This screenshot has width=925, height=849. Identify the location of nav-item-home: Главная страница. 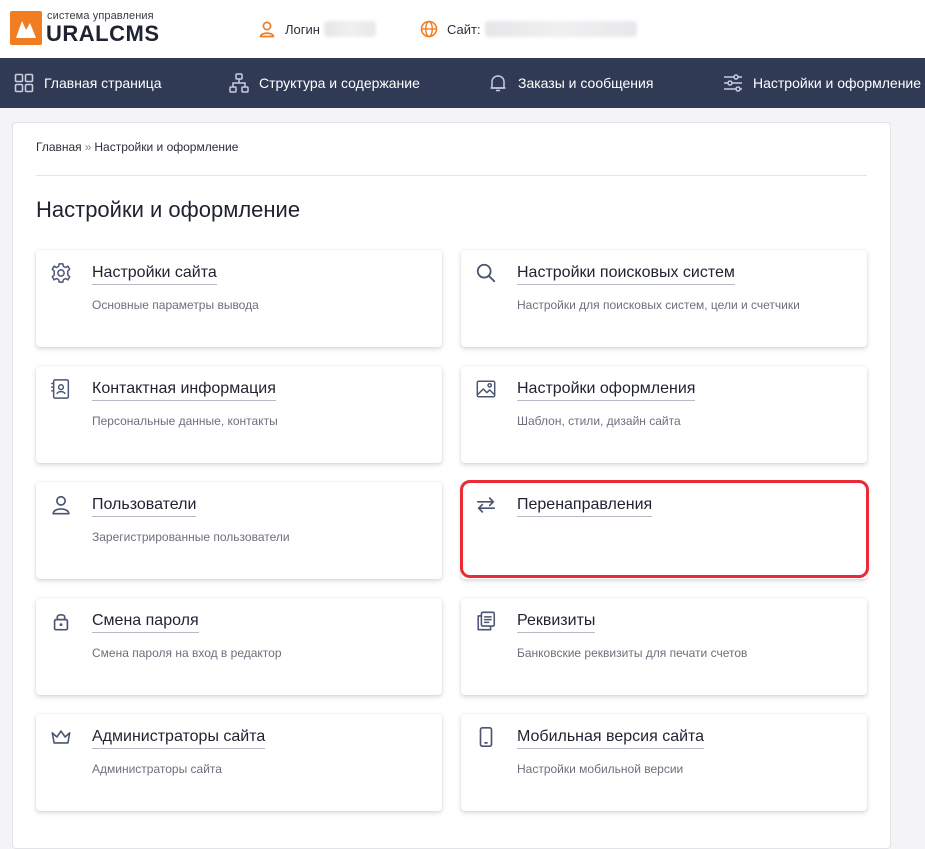
(88, 83).